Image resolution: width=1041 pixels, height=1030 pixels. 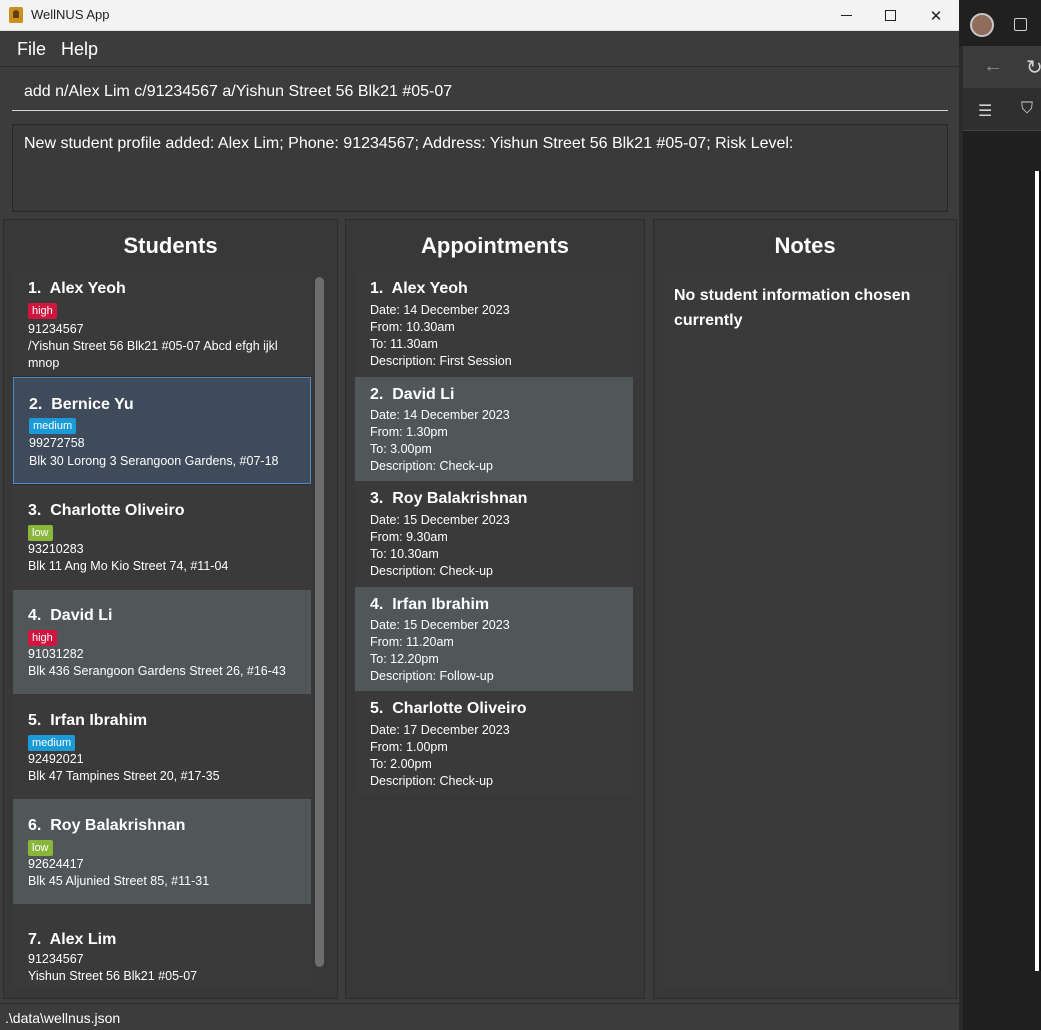 I want to click on tab-actions-icon, so click(x=1020, y=24).